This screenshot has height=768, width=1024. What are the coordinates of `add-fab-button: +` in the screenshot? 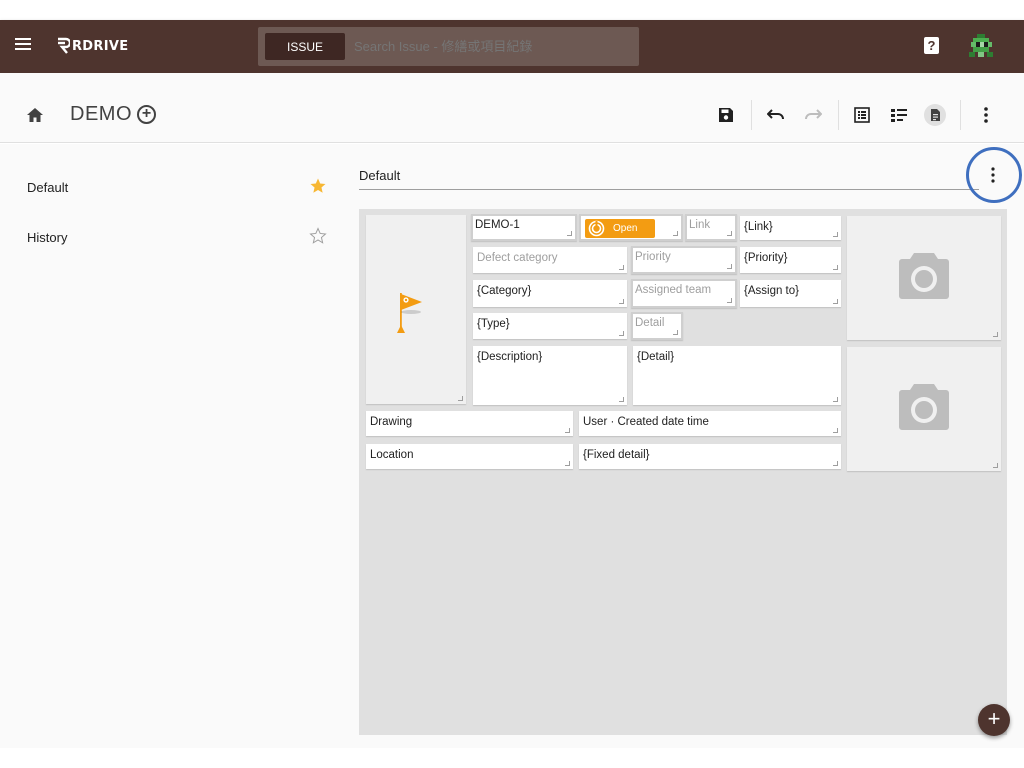 It's located at (994, 720).